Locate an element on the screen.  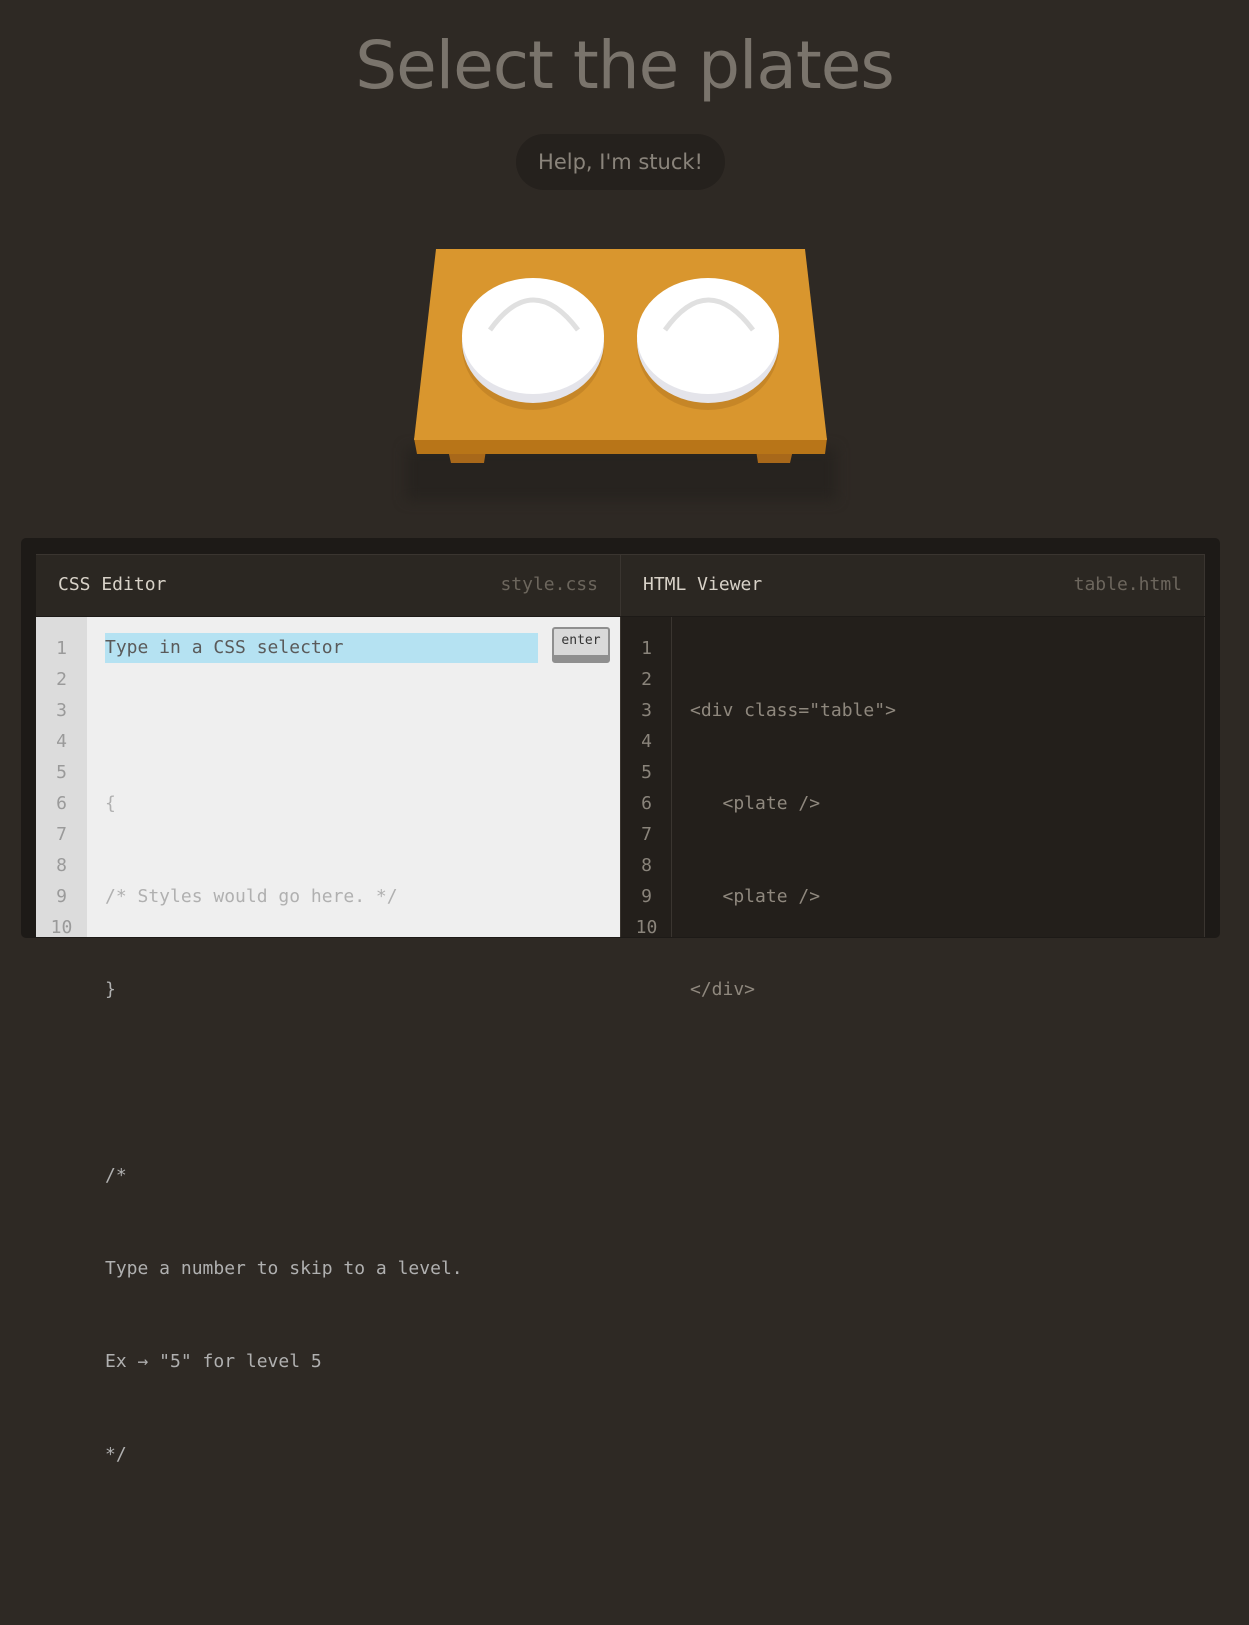
html-markup-line: </div> is located at coordinates (793, 989).